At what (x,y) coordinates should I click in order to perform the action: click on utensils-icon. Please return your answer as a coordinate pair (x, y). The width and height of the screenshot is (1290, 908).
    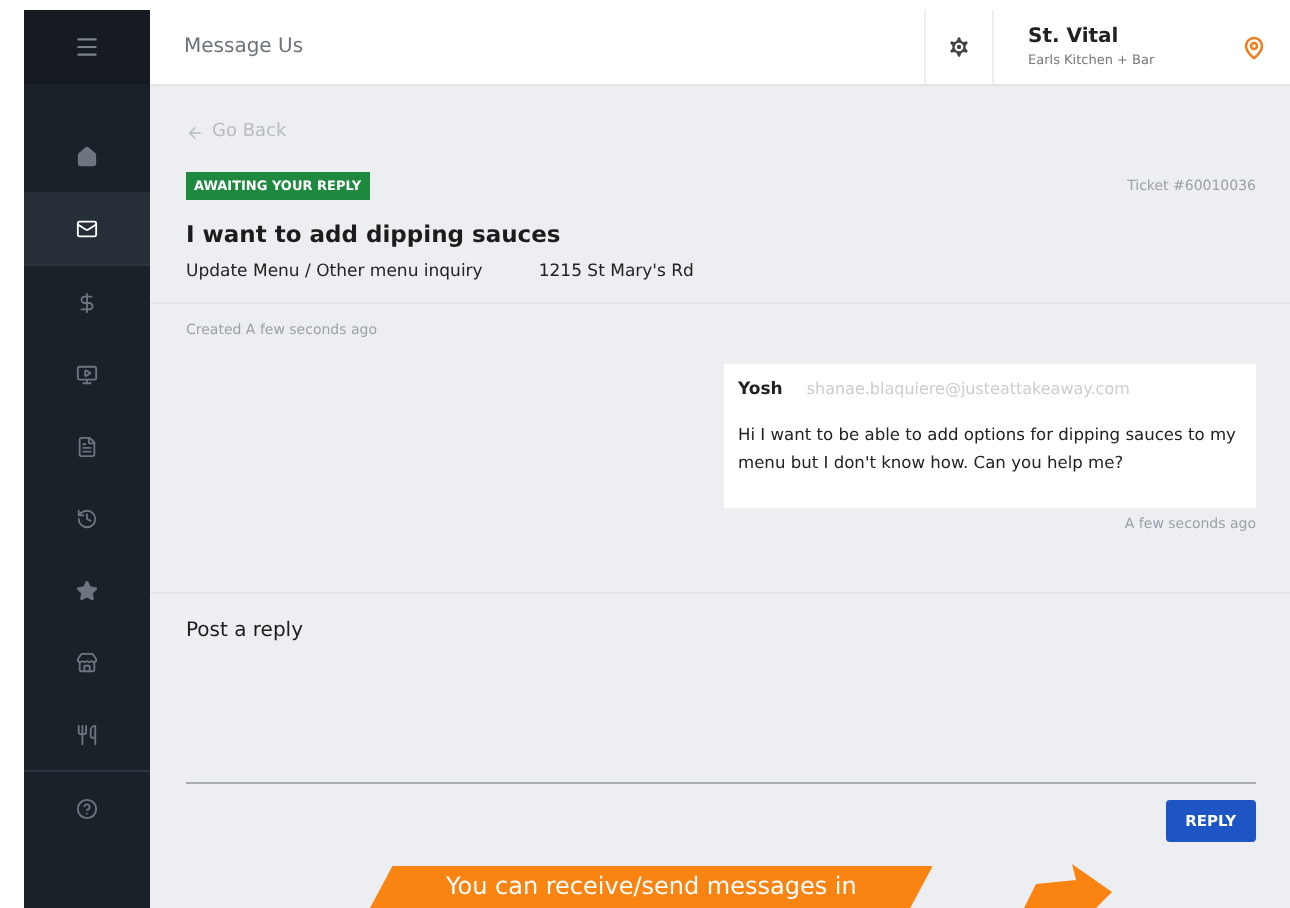
    Looking at the image, I should click on (87, 734).